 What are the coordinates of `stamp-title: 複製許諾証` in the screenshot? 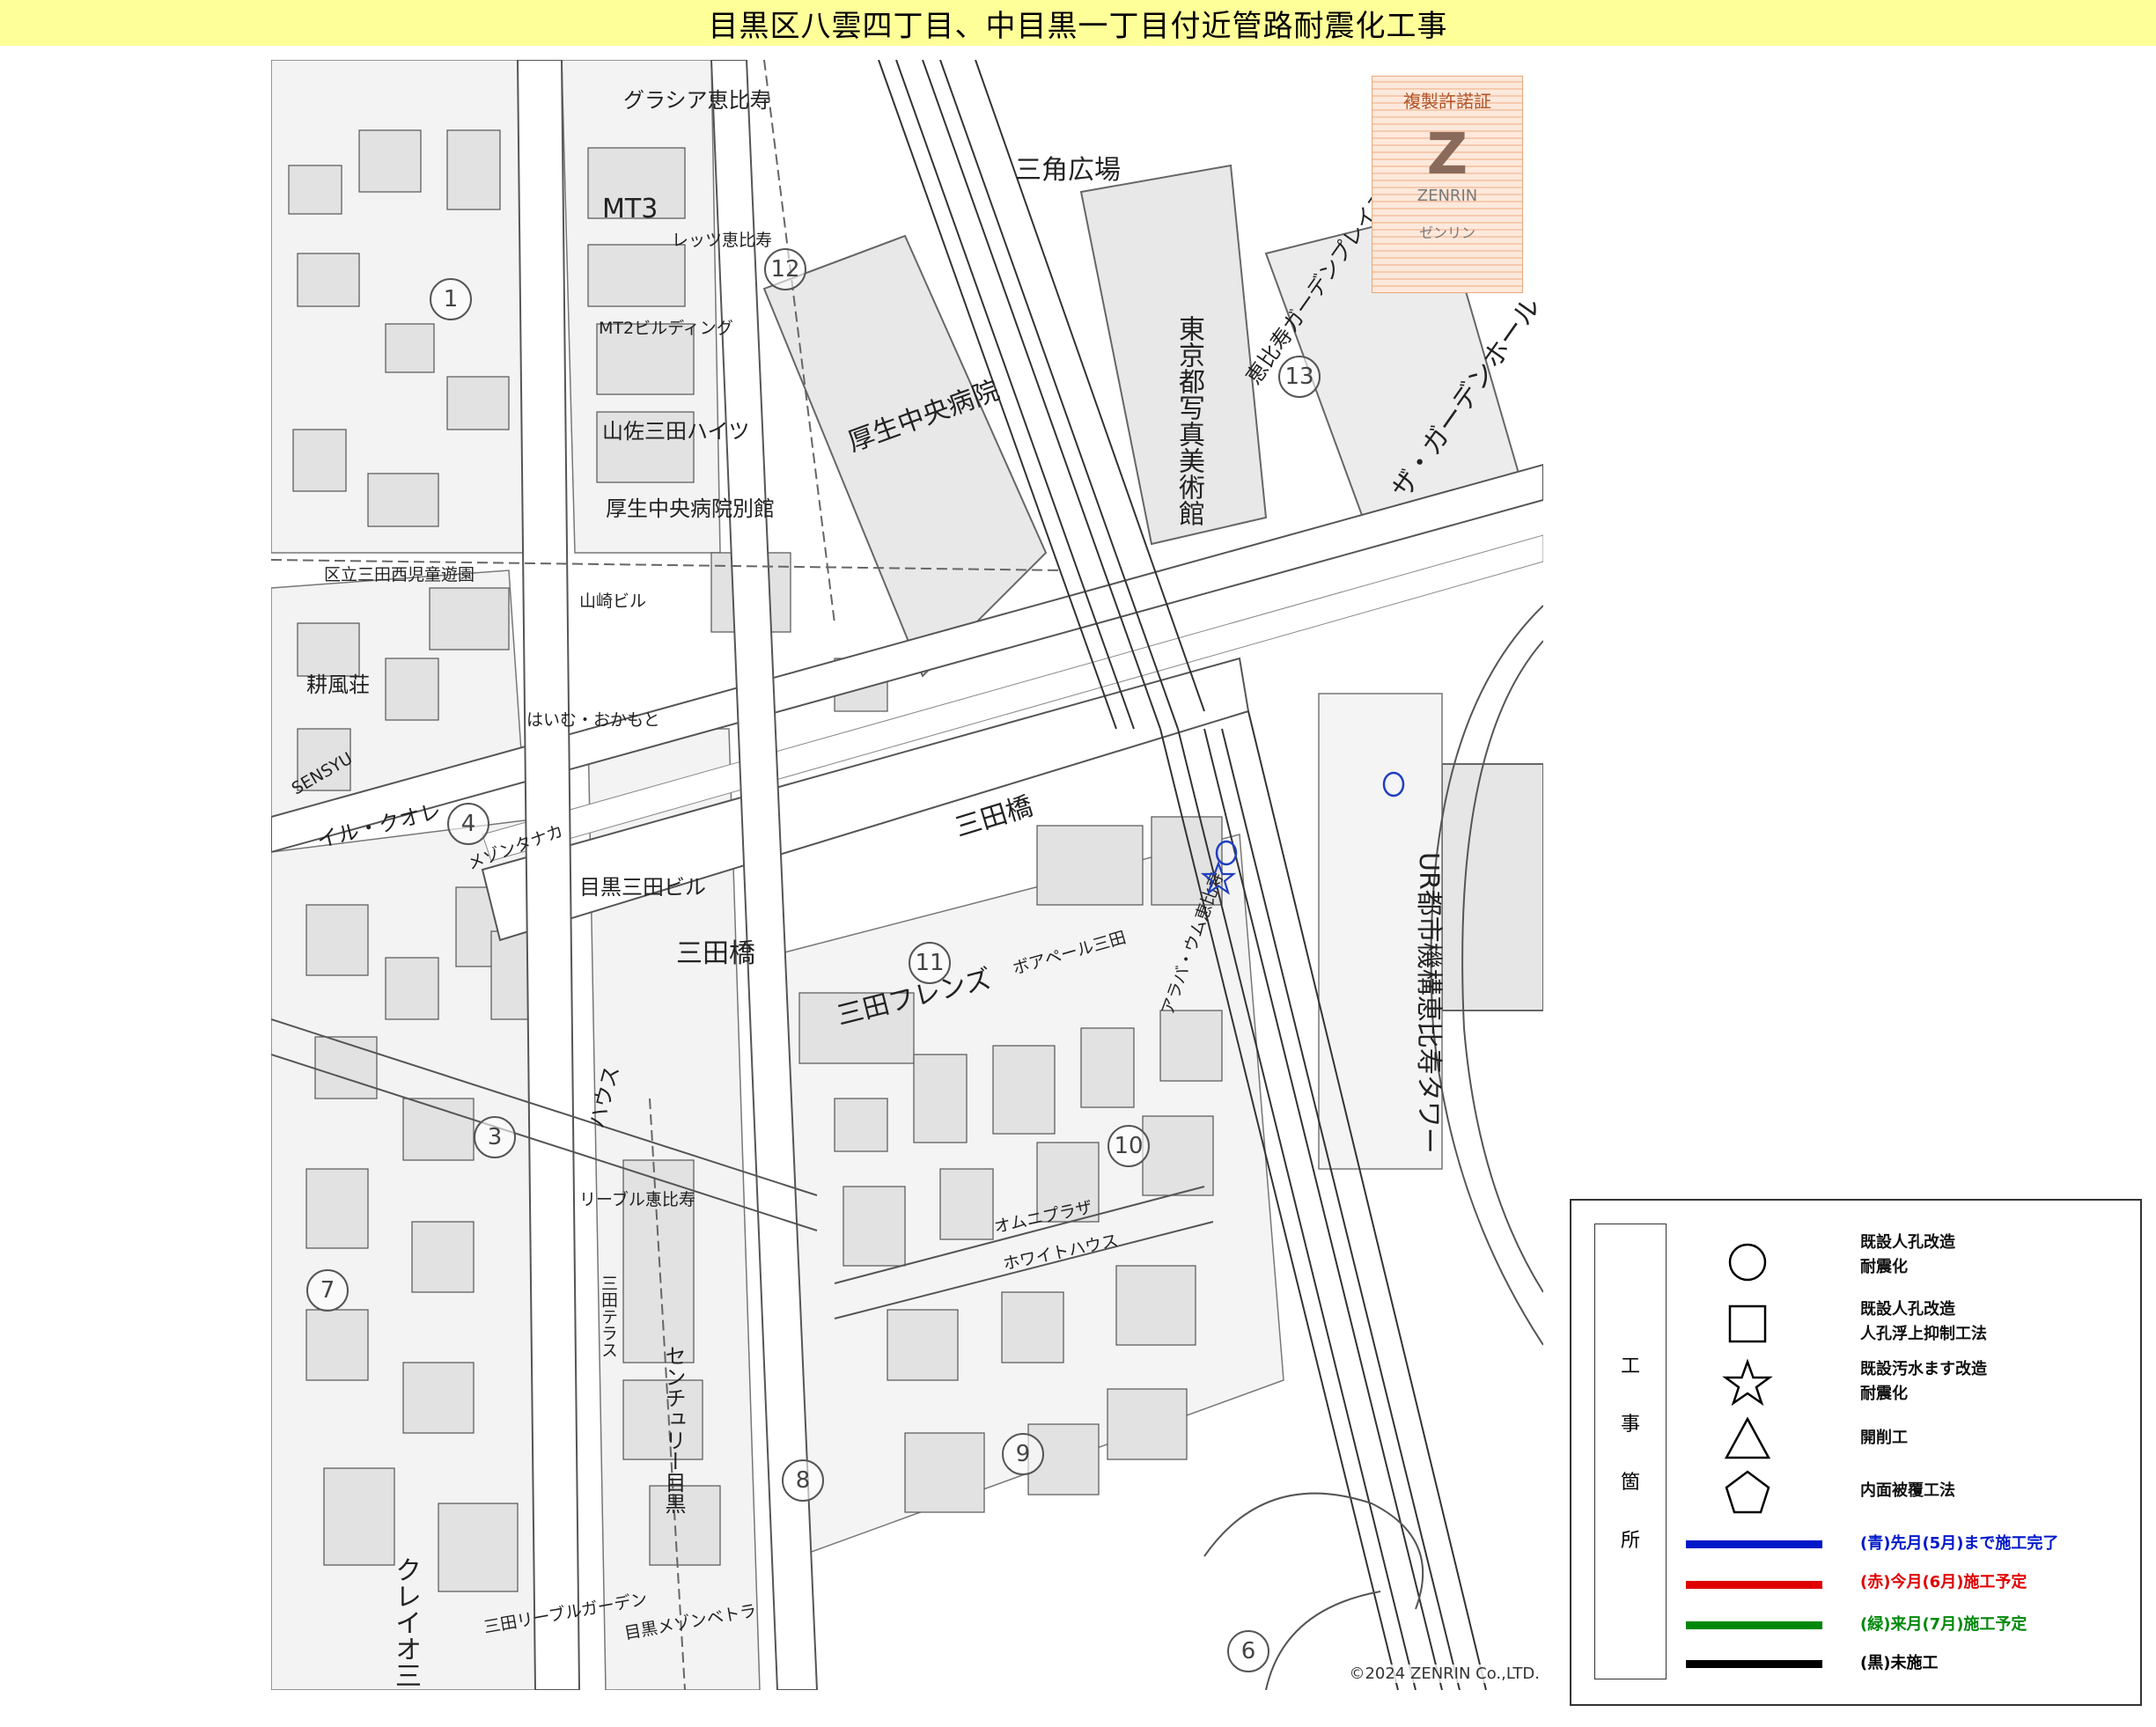 It's located at (1447, 101).